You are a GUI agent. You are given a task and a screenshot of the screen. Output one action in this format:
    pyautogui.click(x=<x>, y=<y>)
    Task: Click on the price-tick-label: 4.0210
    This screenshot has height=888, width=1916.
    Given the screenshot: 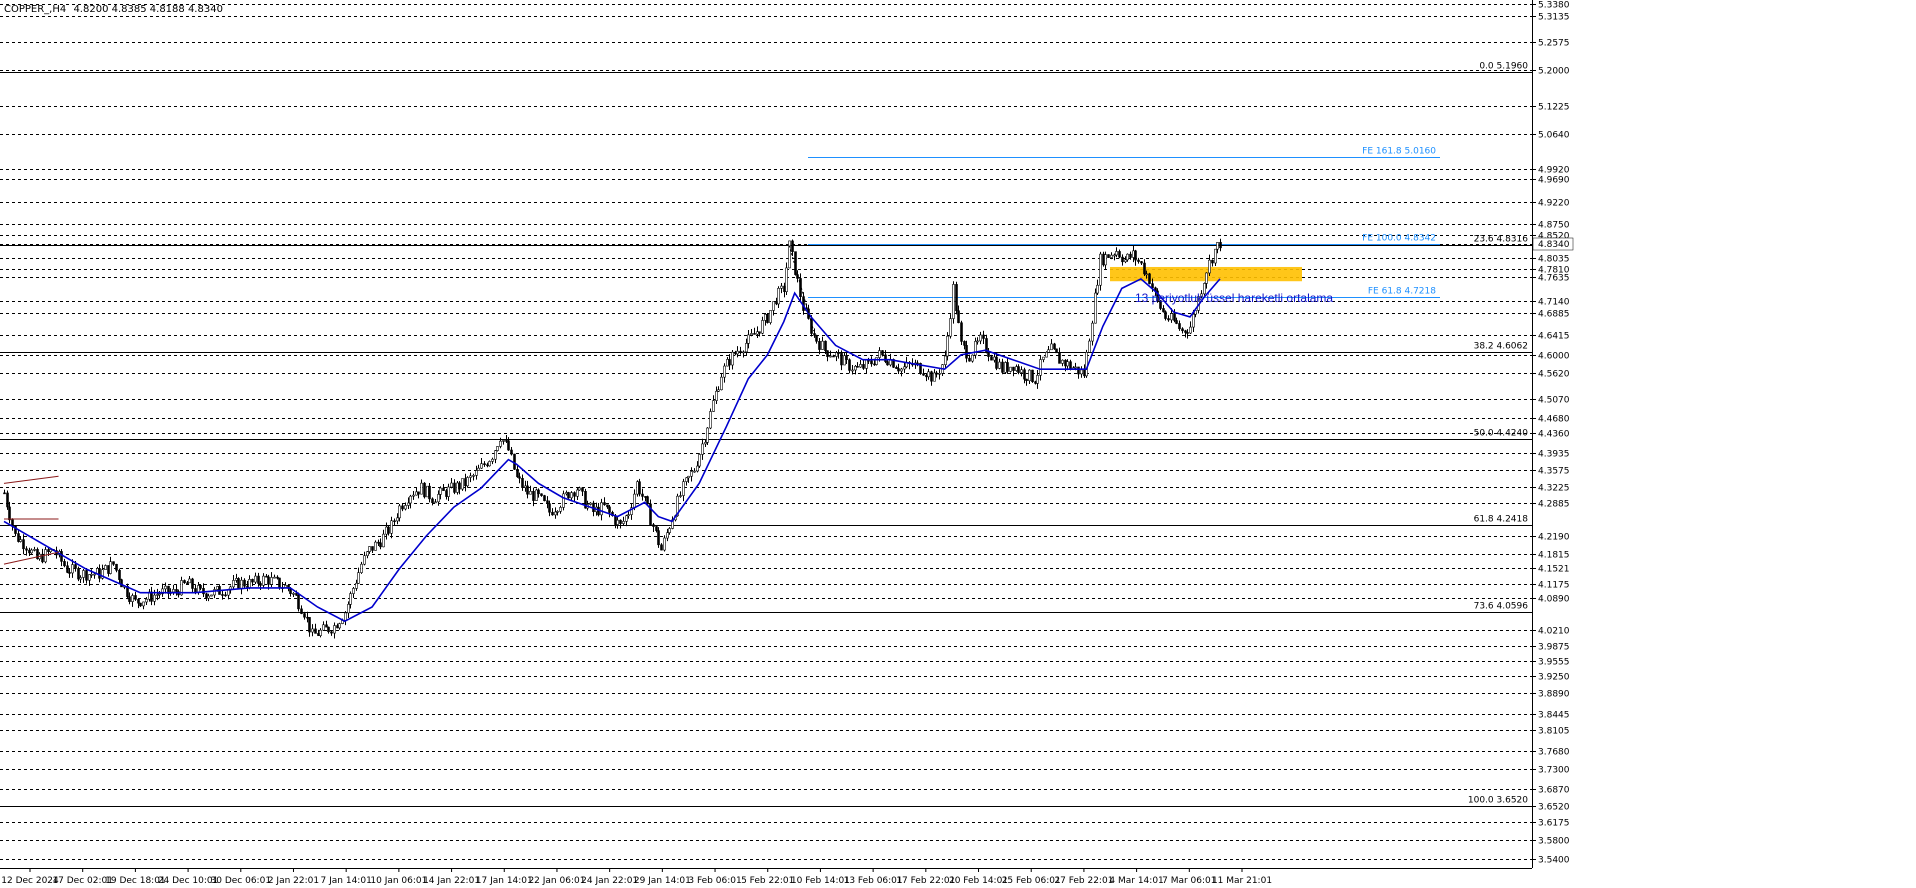 What is the action you would take?
    pyautogui.click(x=1554, y=632)
    